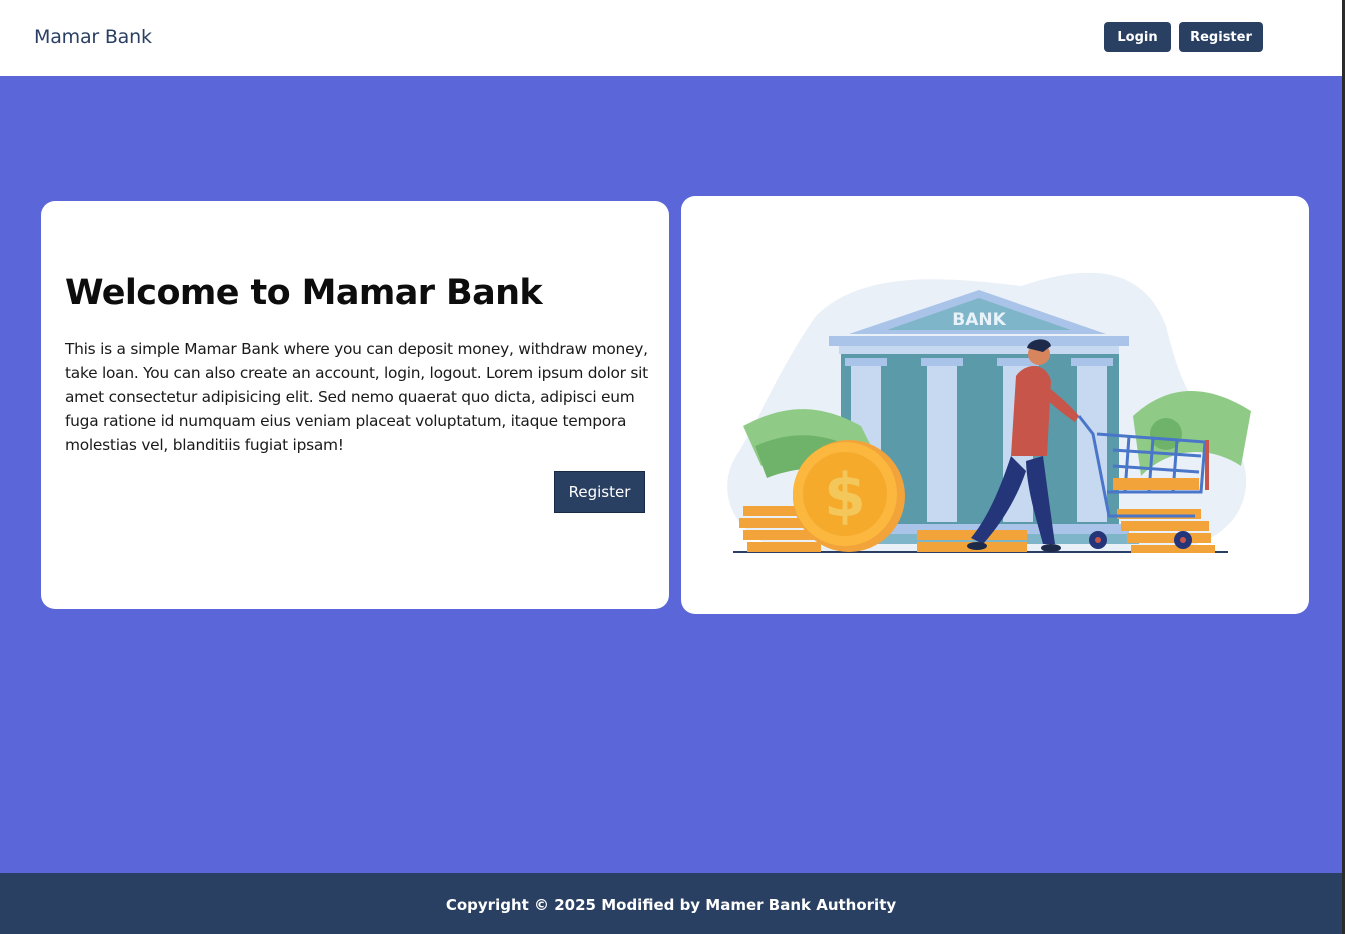  What do you see at coordinates (845, 496) in the screenshot?
I see `dollar-sign: $` at bounding box center [845, 496].